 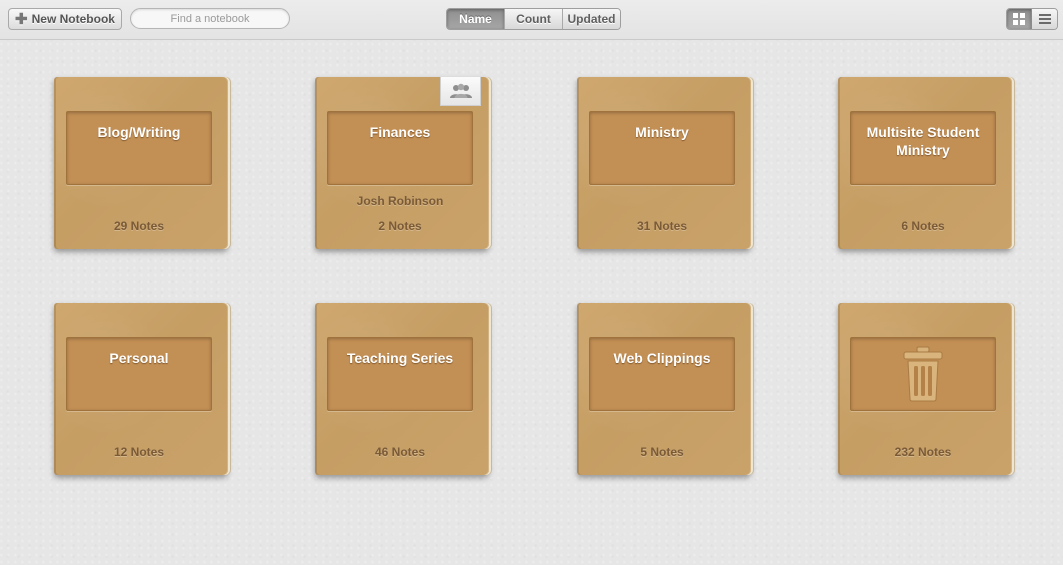 I want to click on people-icon, so click(x=460, y=90).